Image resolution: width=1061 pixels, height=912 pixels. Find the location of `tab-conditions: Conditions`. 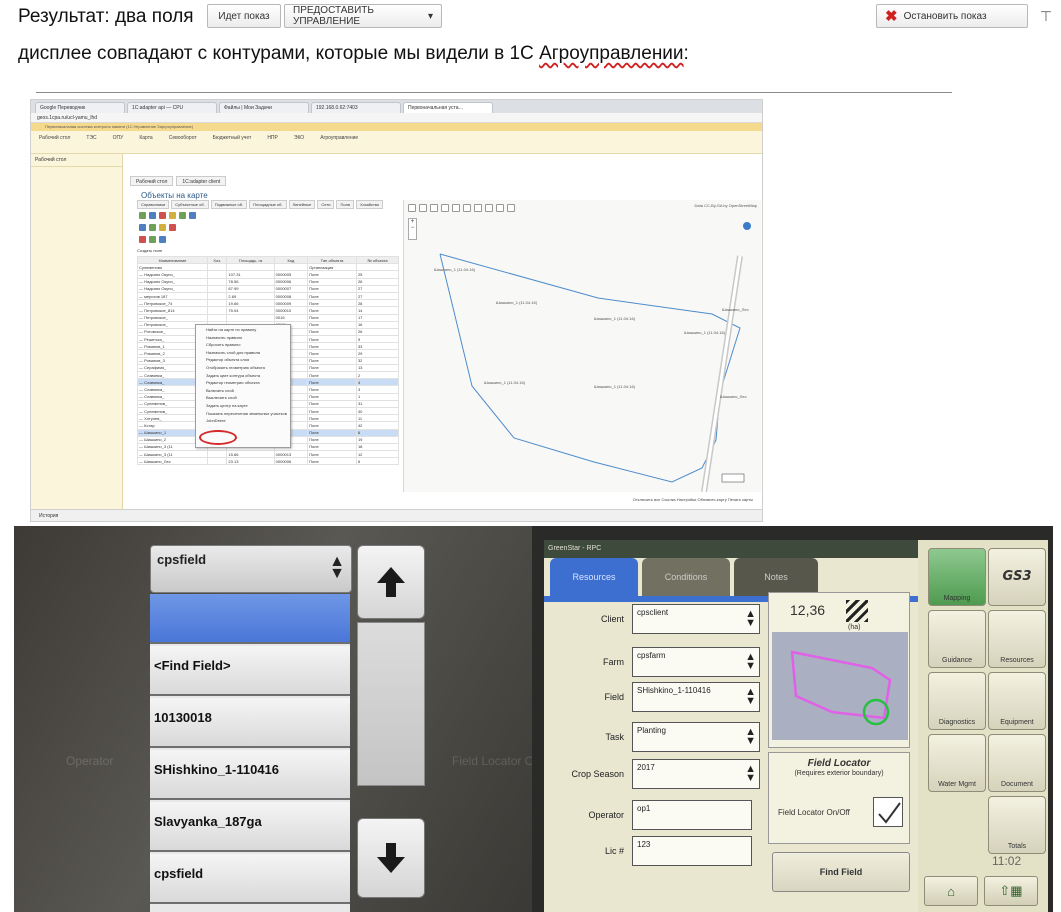

tab-conditions: Conditions is located at coordinates (686, 577).